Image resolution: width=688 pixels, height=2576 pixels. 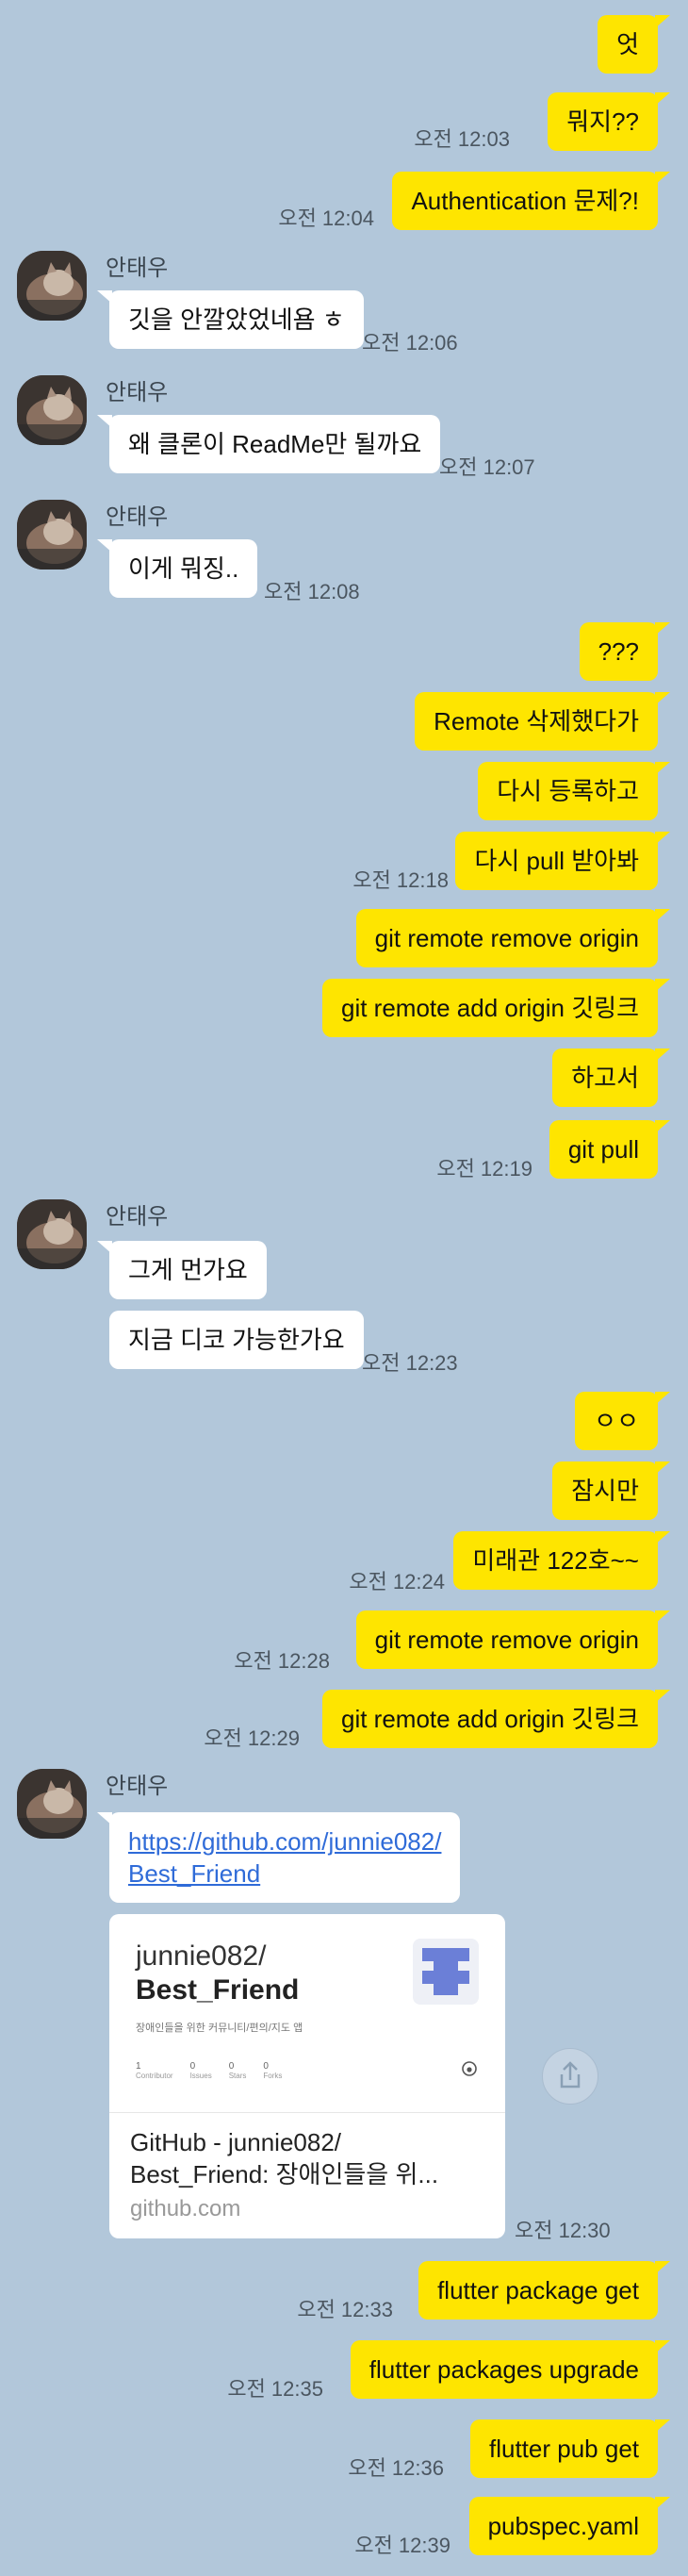 What do you see at coordinates (563, 861) in the screenshot?
I see `my-message: 다시 pull 받아봐` at bounding box center [563, 861].